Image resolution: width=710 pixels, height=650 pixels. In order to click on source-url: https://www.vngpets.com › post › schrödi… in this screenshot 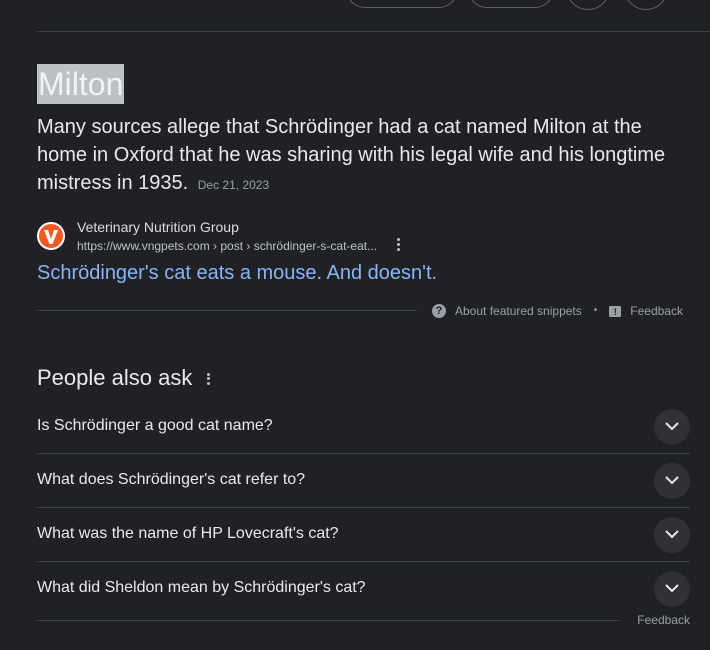, I will do `click(227, 246)`.